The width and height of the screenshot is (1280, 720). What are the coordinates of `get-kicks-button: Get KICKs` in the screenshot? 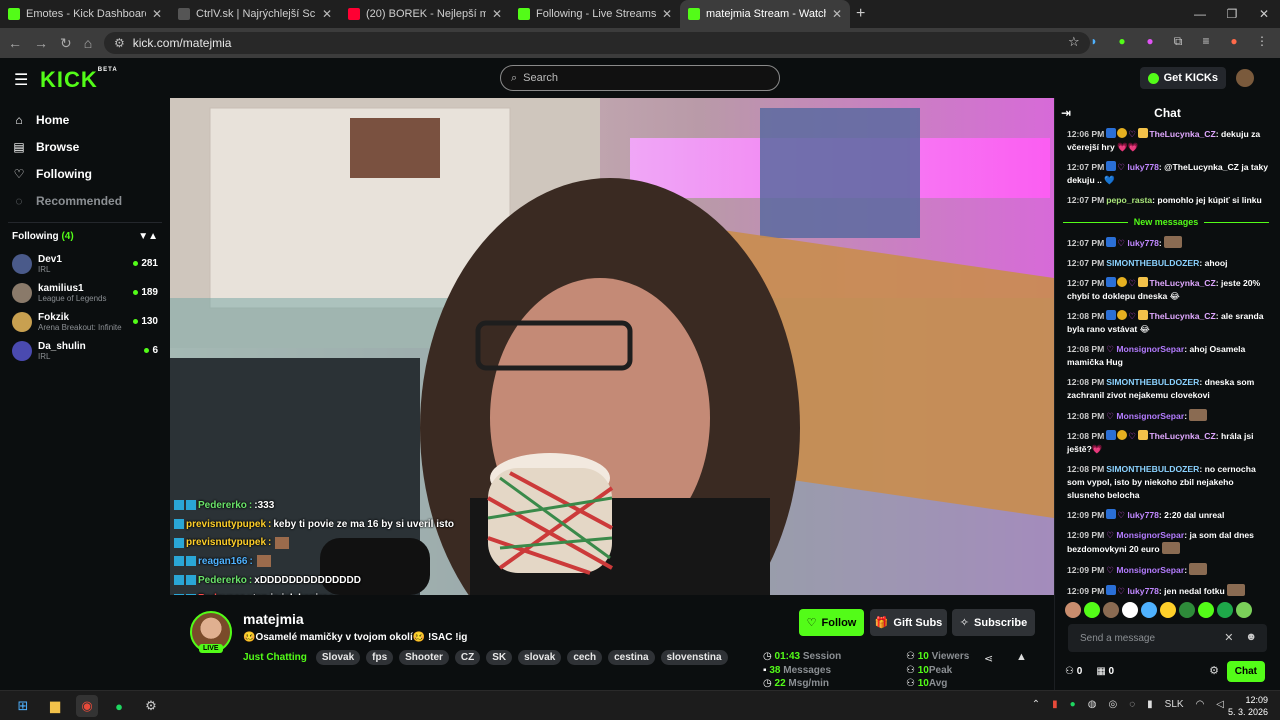 It's located at (1182, 78).